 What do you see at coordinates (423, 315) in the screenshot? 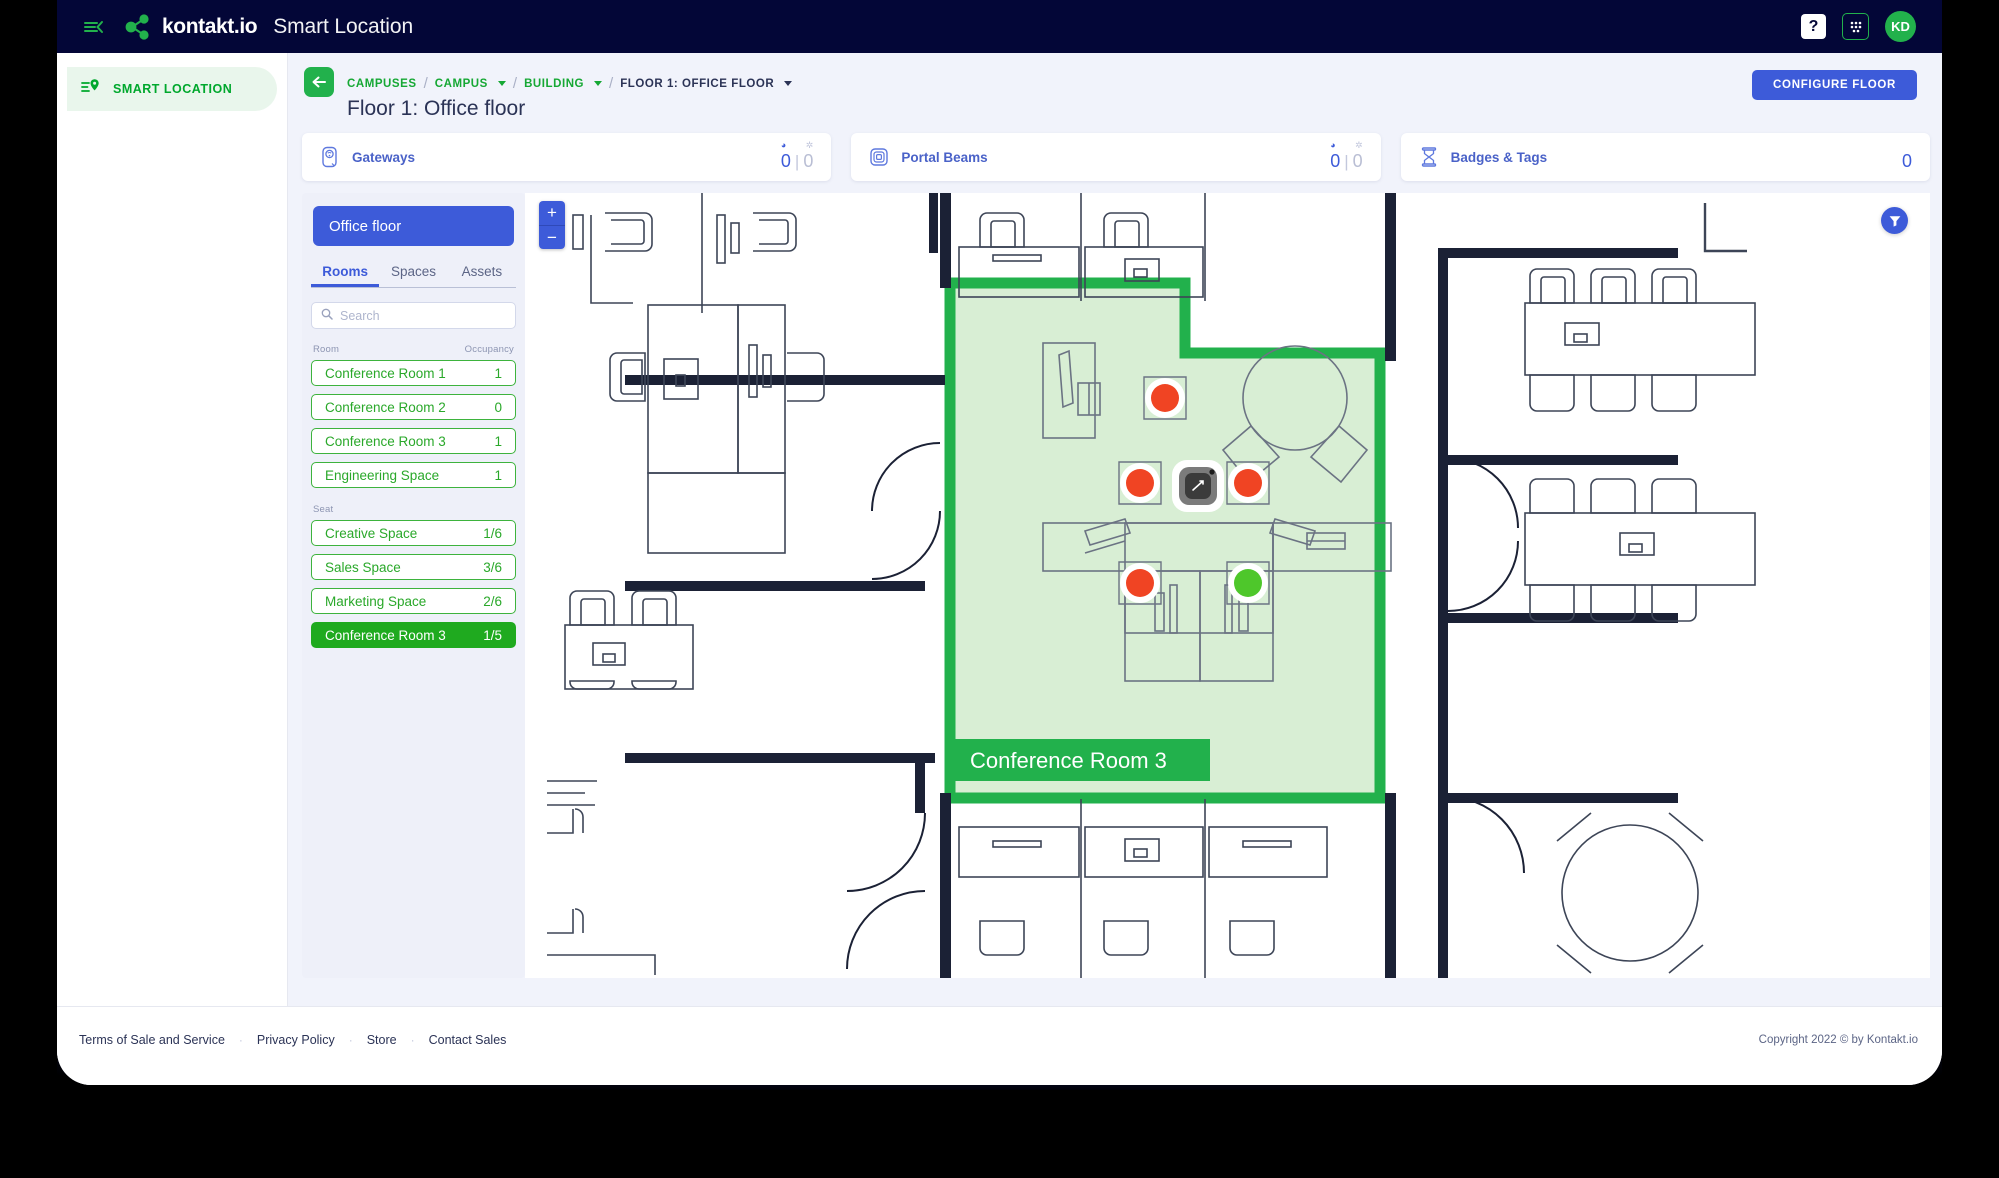
I see `search-input` at bounding box center [423, 315].